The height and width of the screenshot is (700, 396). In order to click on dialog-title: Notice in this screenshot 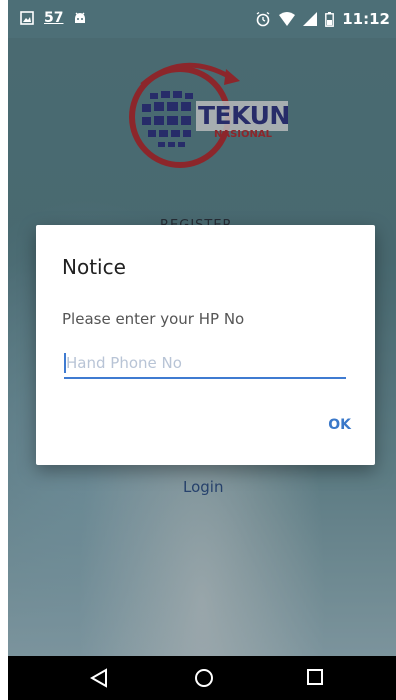, I will do `click(94, 267)`.